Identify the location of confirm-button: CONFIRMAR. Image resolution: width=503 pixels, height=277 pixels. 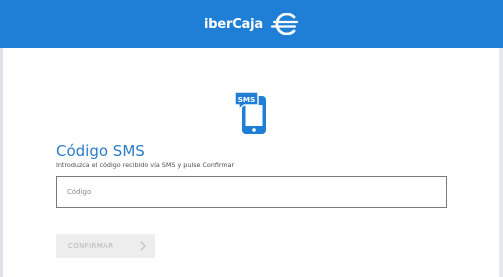
(105, 246).